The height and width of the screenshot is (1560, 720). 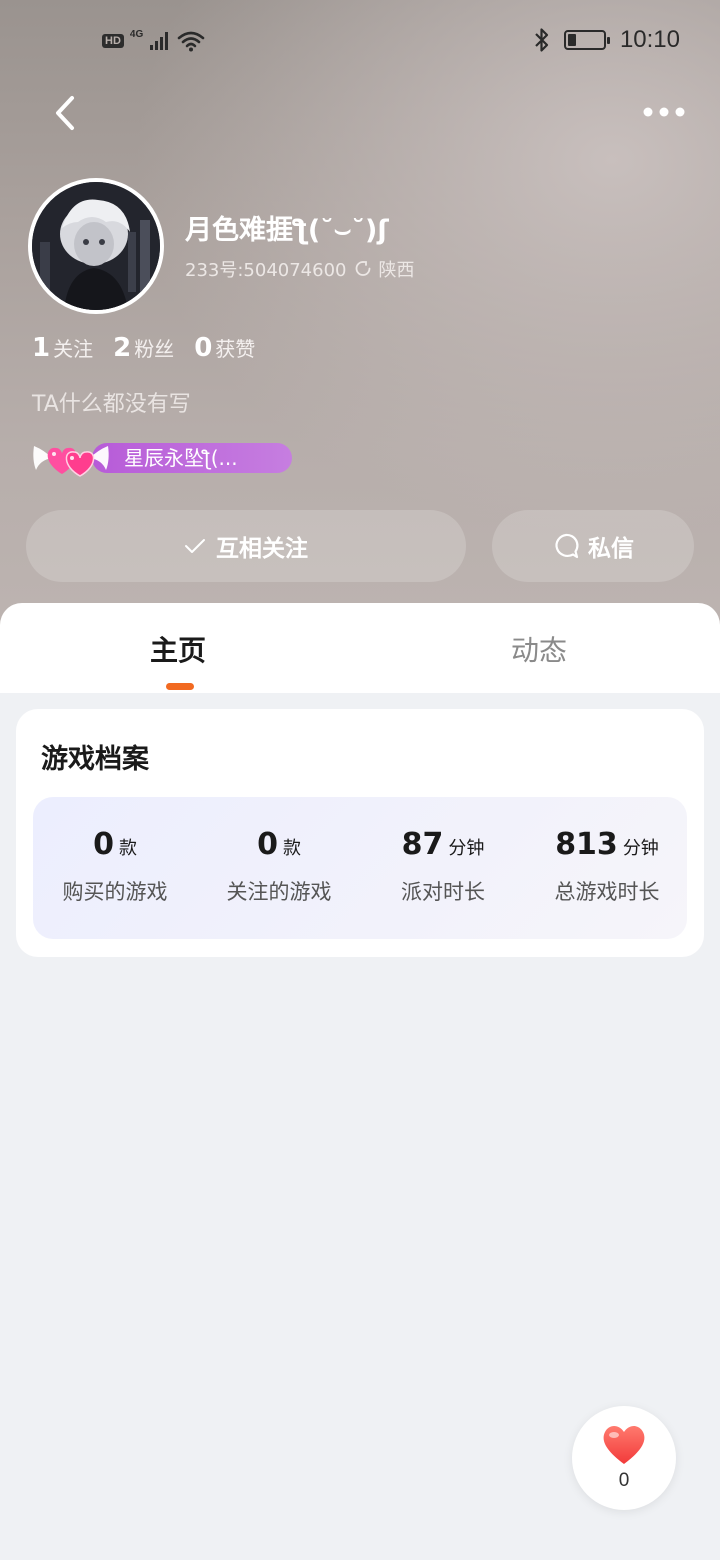 I want to click on user-meta: 233号:504074600 陕西, so click(x=300, y=269).